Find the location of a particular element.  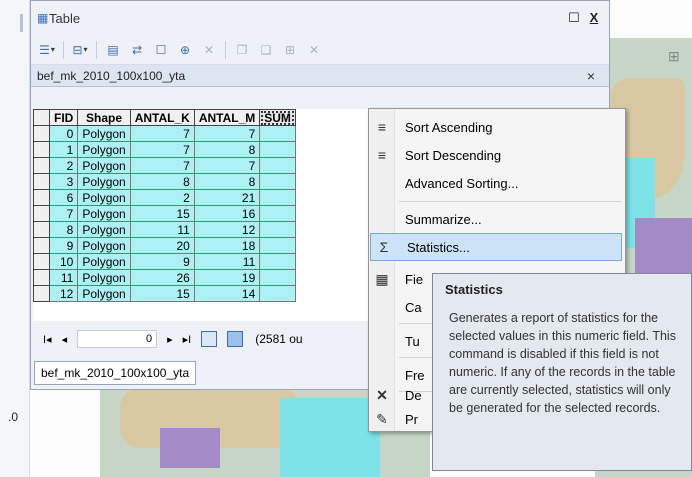

table-bottom-tab: bef_mk_2010_100x100_yta is located at coordinates (115, 373).